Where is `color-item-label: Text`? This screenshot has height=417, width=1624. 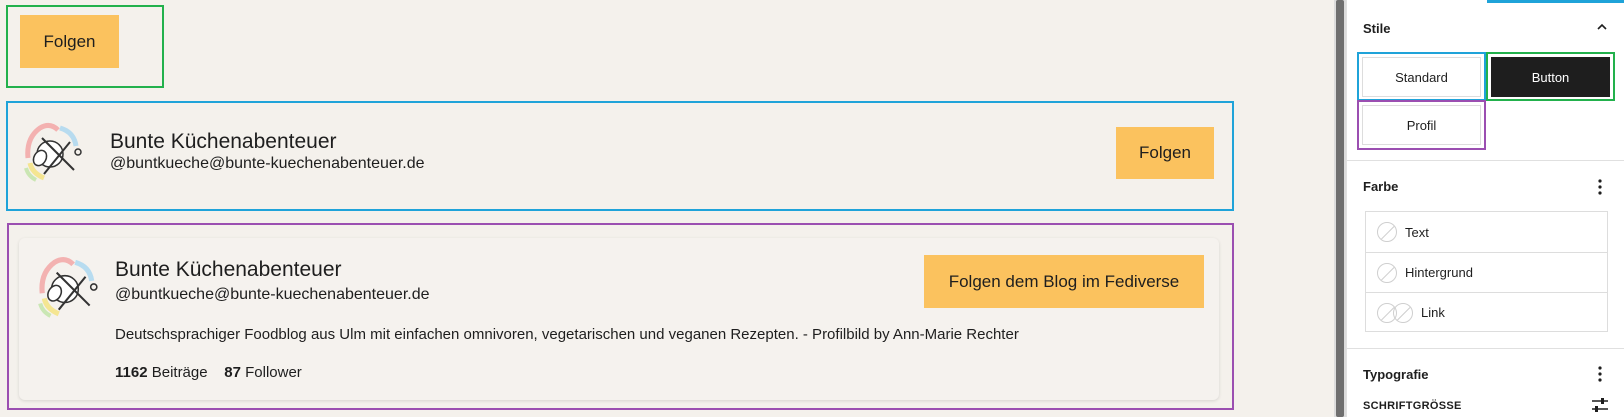 color-item-label: Text is located at coordinates (1417, 232).